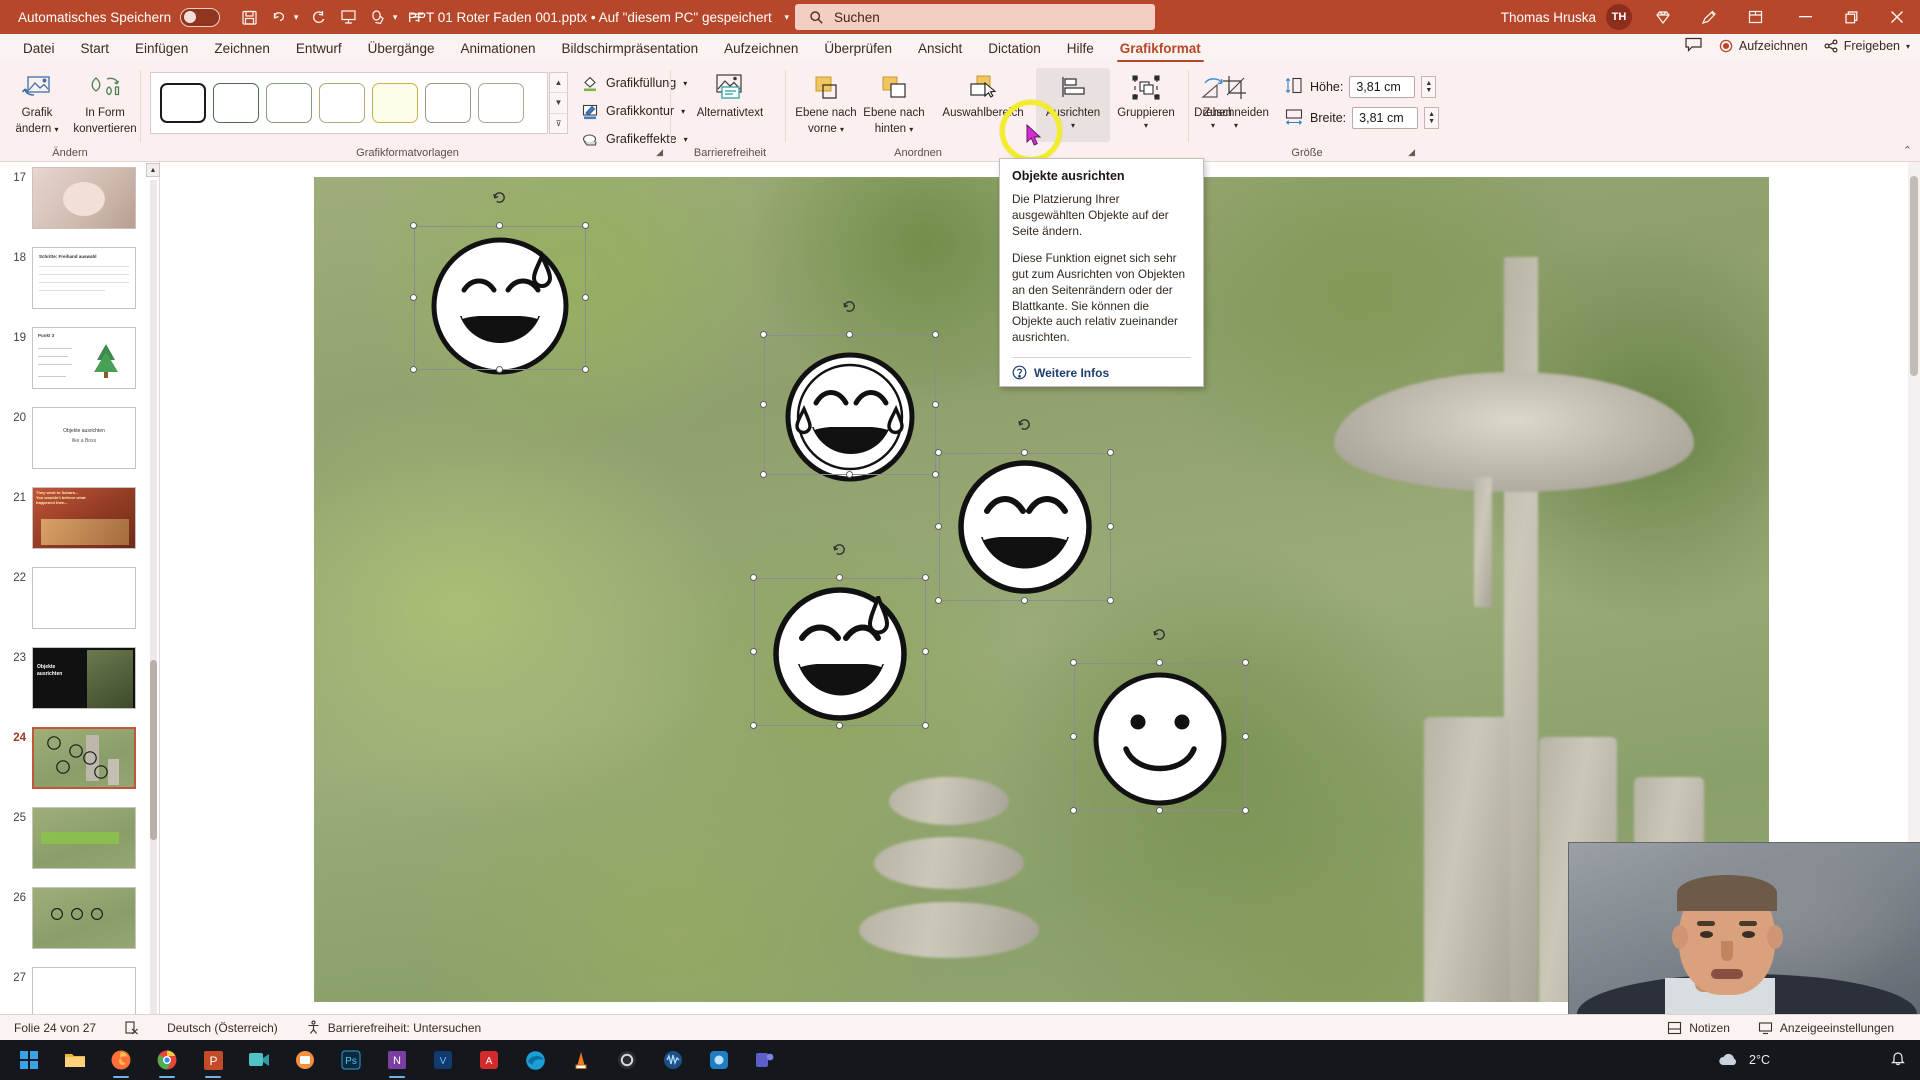  I want to click on system-clock, so click(1898, 1060).